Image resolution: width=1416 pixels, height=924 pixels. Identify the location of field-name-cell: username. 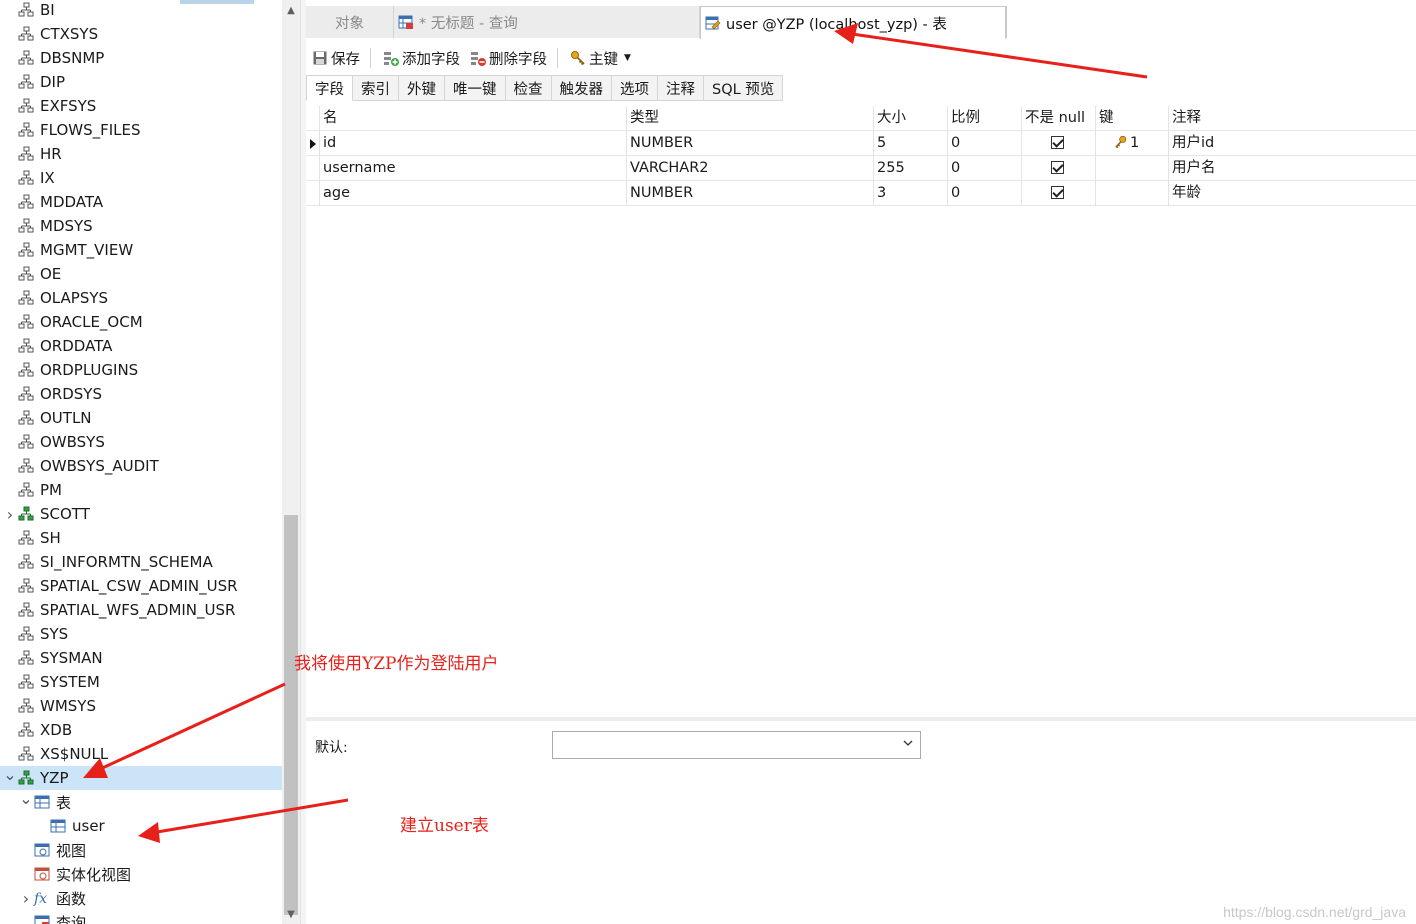
(472, 168).